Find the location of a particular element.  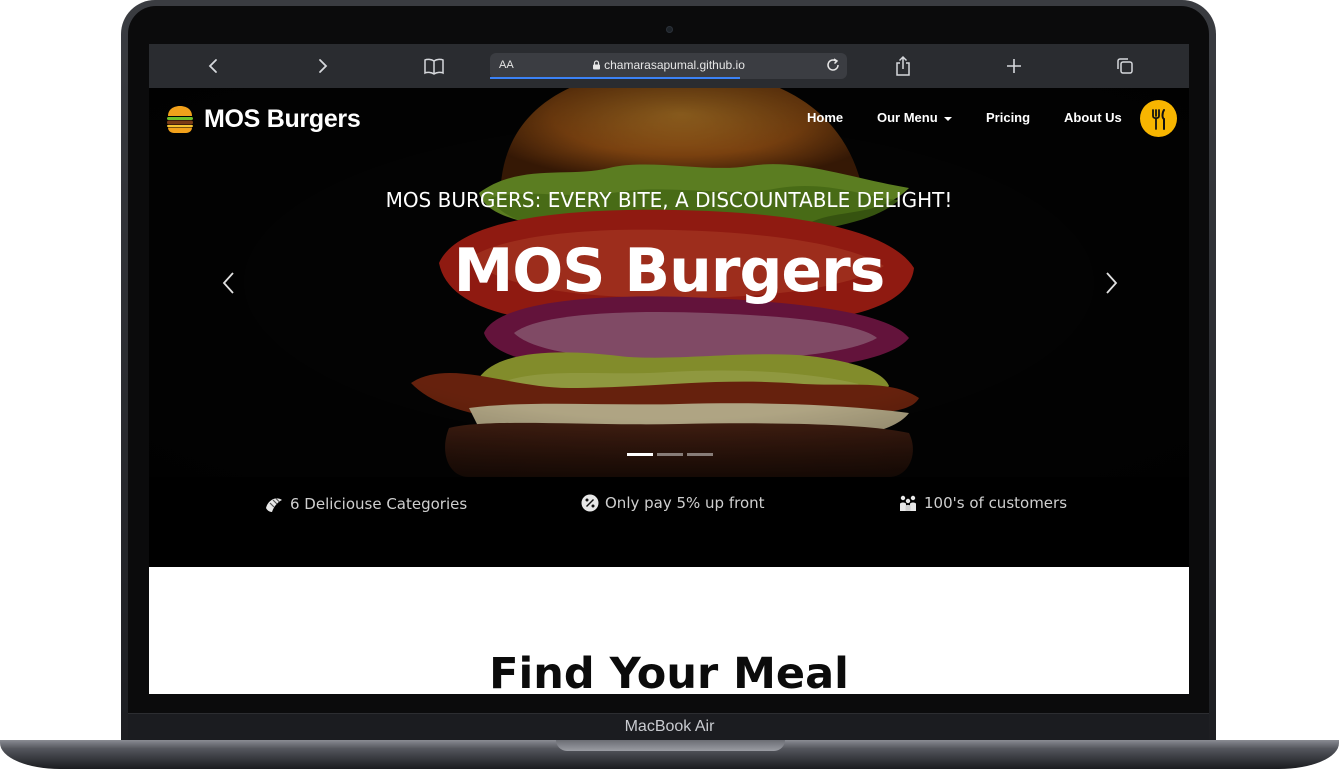

back-icon is located at coordinates (213, 66).